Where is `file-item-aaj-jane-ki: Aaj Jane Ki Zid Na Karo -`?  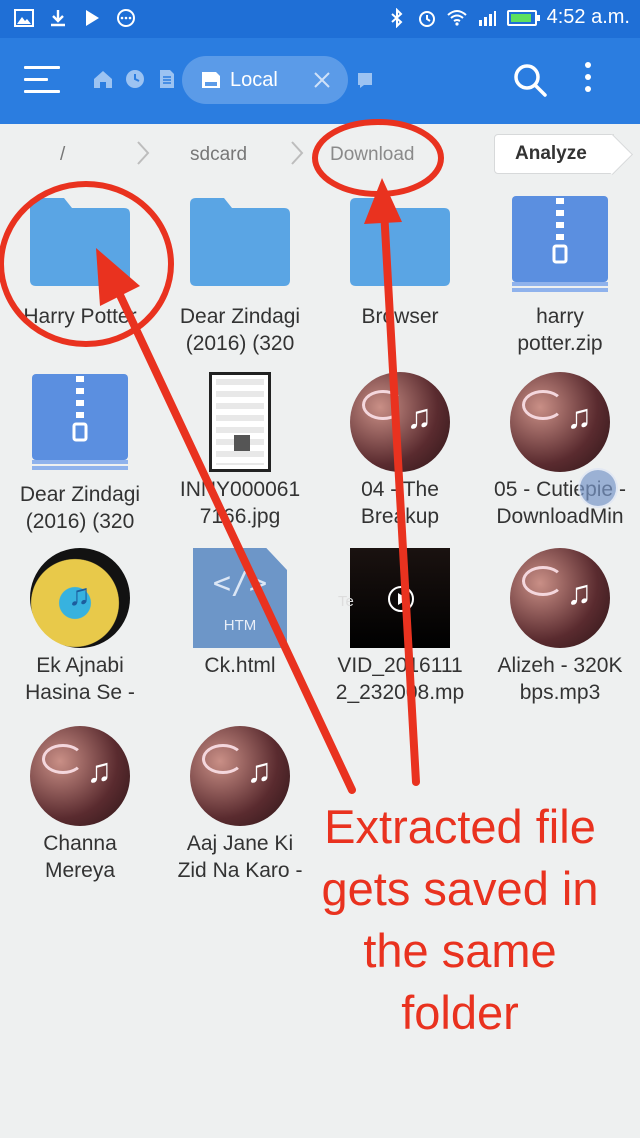
file-item-aaj-jane-ki: Aaj Jane Ki Zid Na Karo - is located at coordinates (240, 805).